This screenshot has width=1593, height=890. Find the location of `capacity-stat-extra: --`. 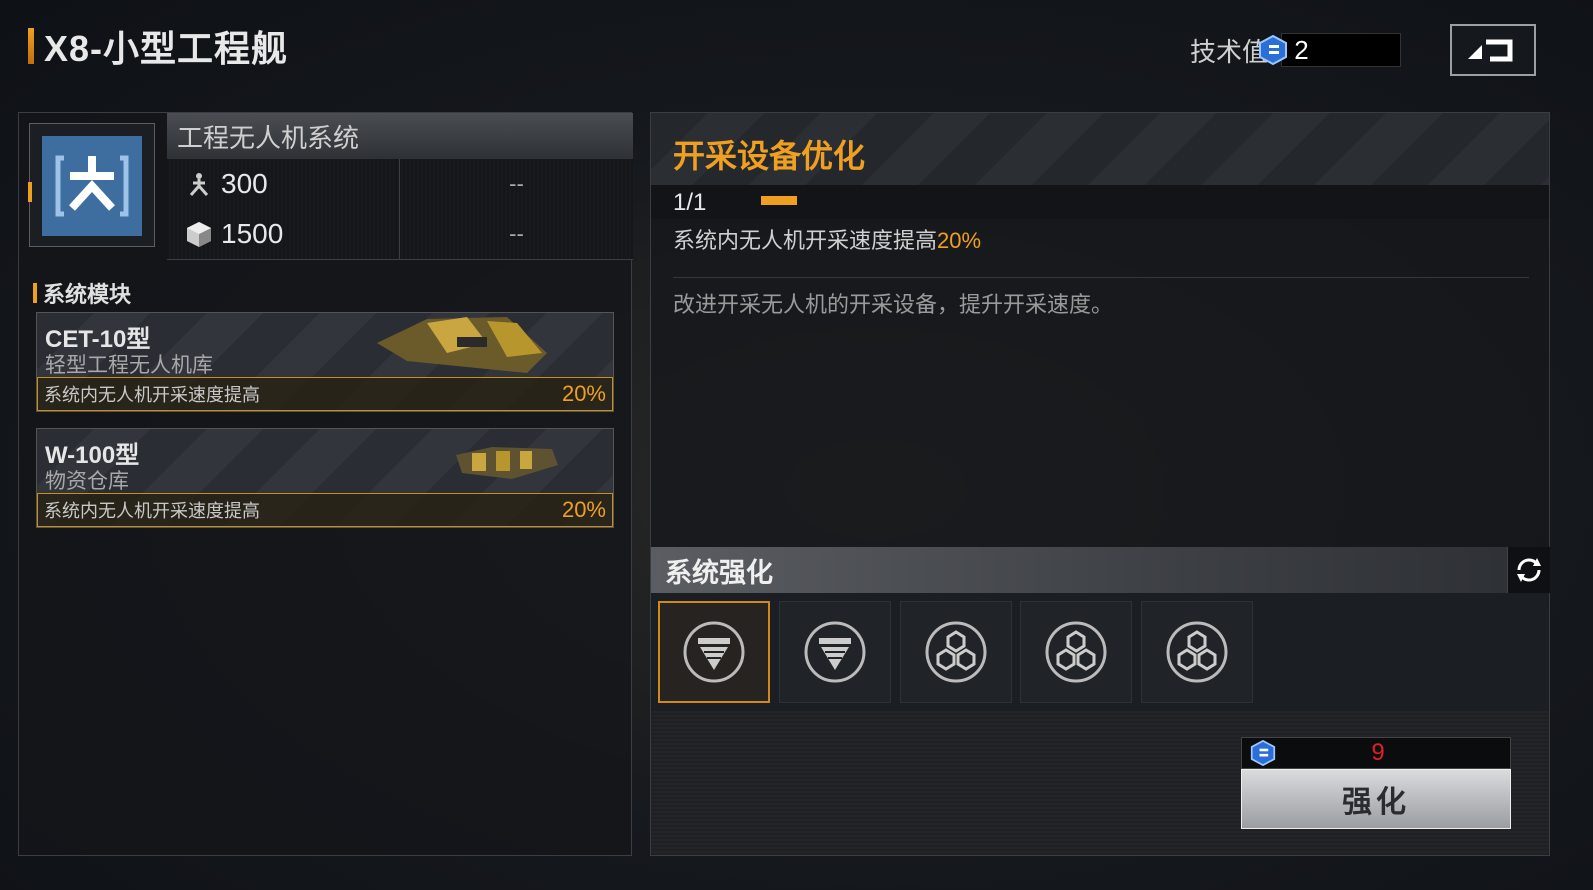

capacity-stat-extra: -- is located at coordinates (516, 233).